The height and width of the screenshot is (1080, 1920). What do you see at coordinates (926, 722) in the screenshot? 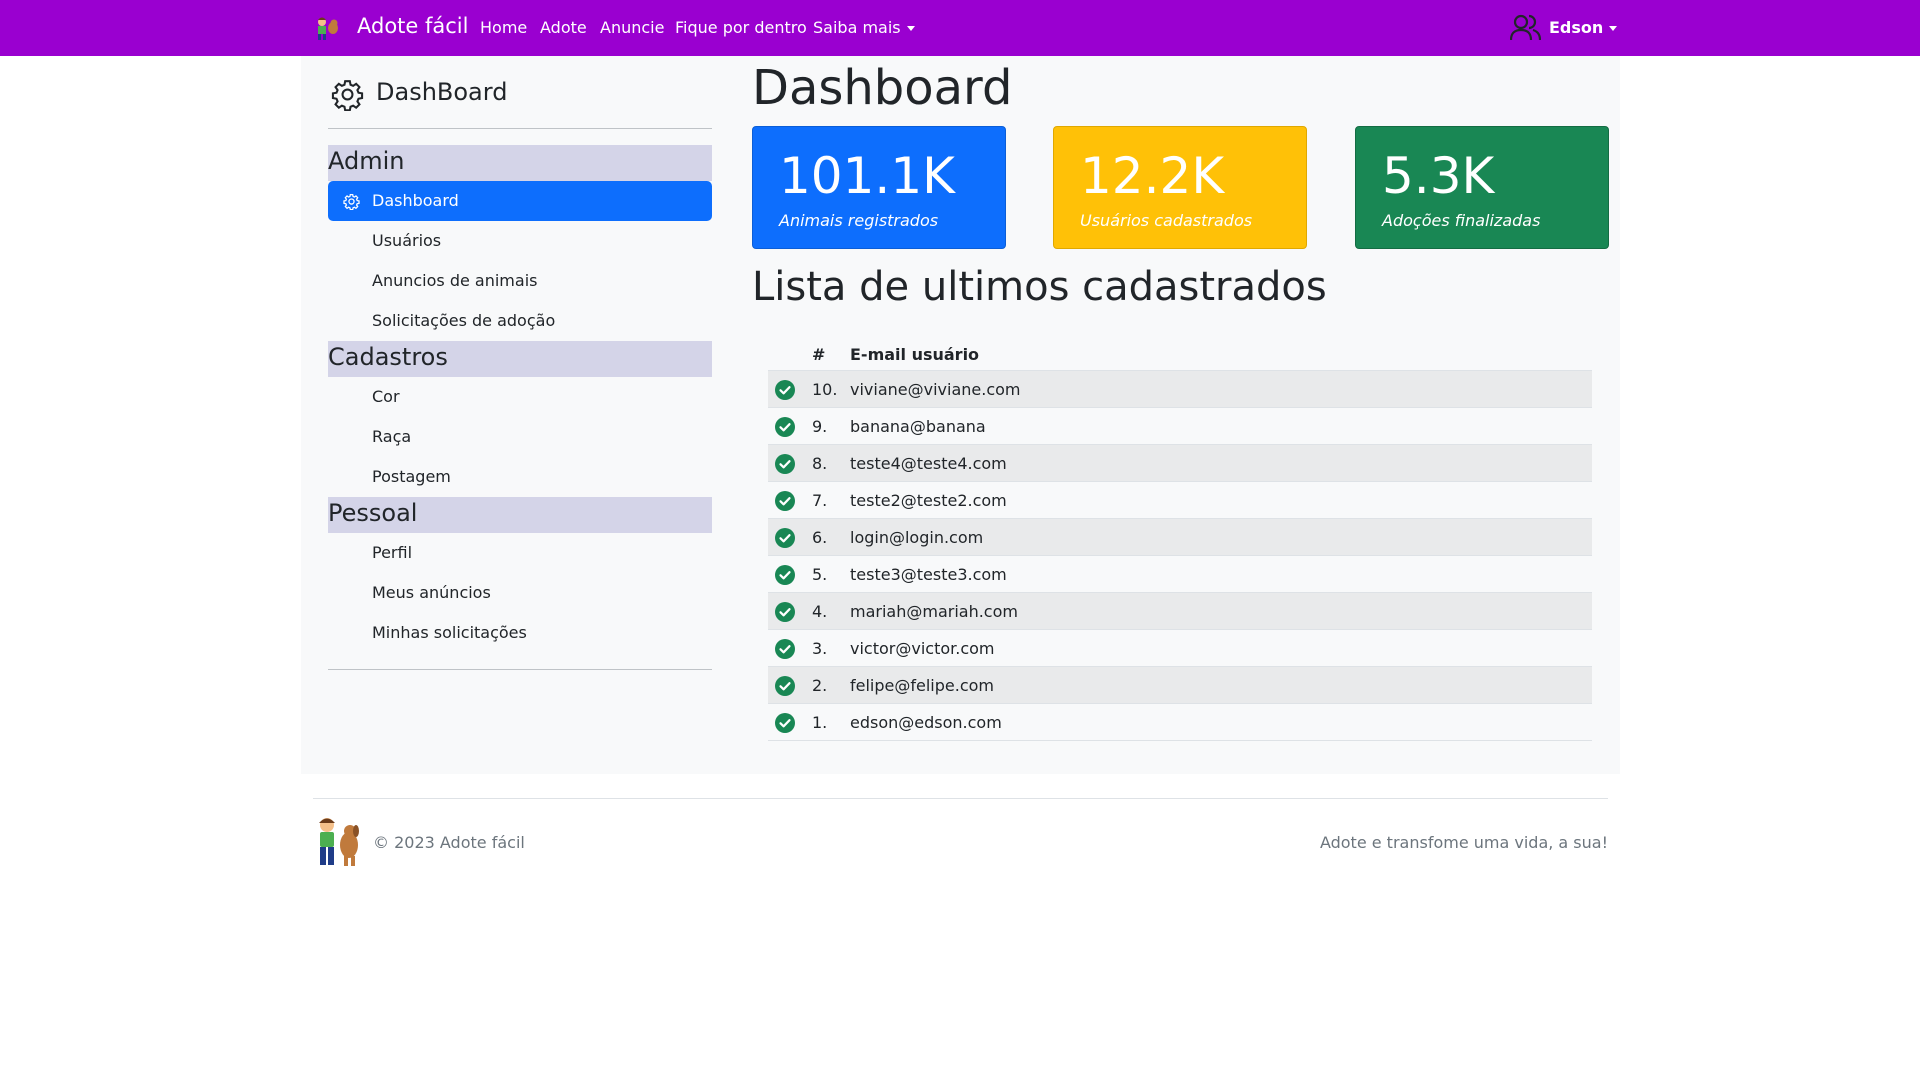
I see `row-email: edson@edson.com` at bounding box center [926, 722].